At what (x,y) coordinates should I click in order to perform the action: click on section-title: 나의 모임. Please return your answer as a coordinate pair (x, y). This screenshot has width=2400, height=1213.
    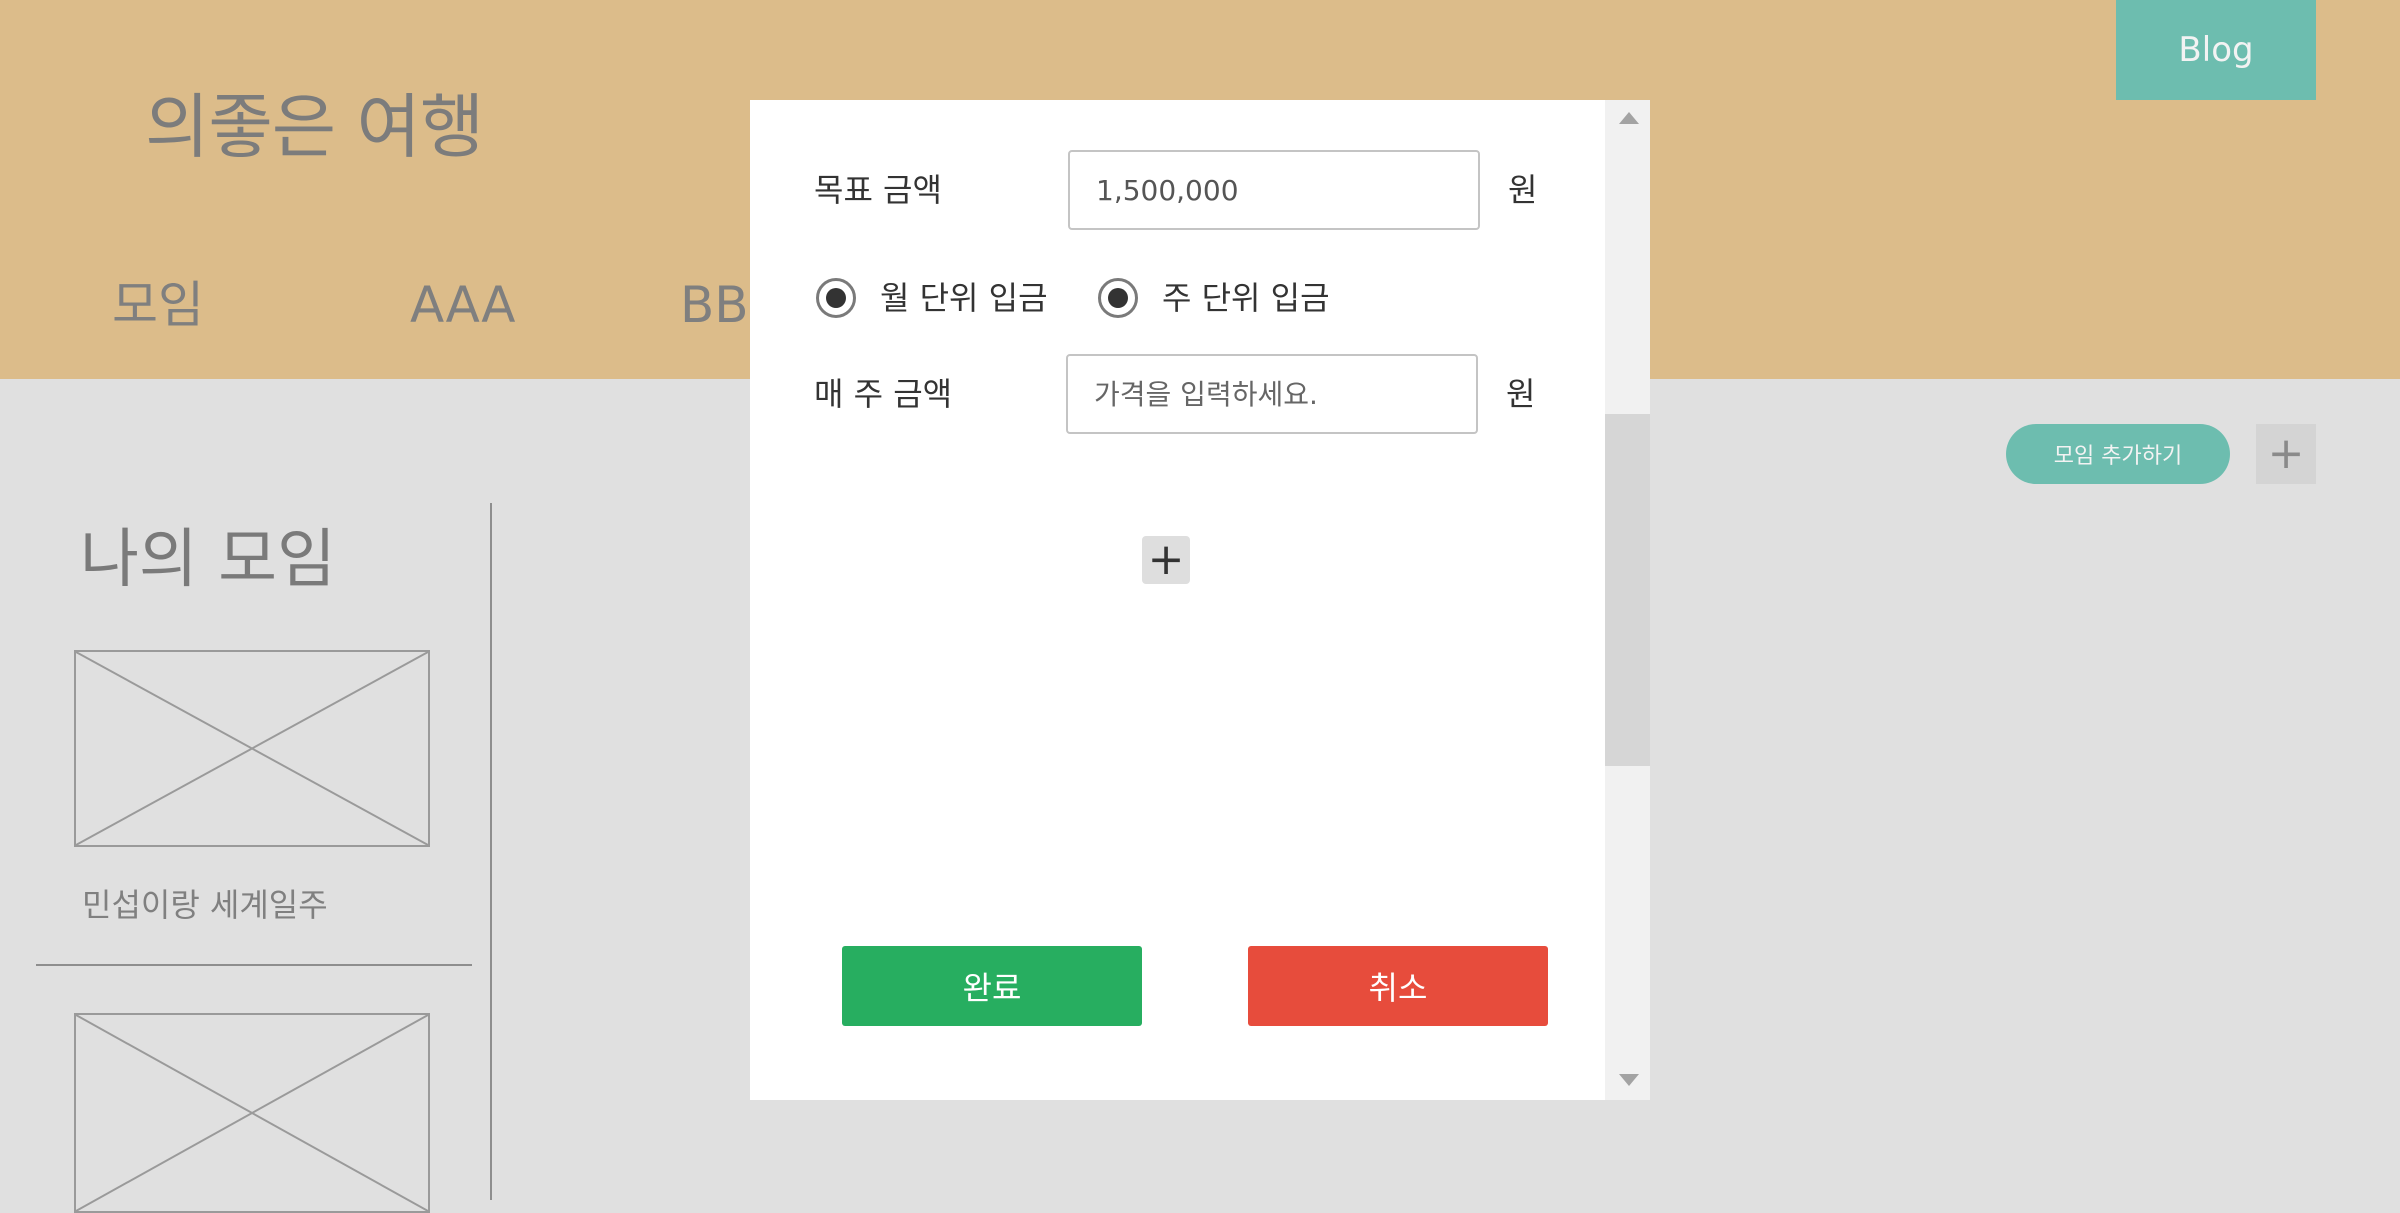
    Looking at the image, I should click on (208, 560).